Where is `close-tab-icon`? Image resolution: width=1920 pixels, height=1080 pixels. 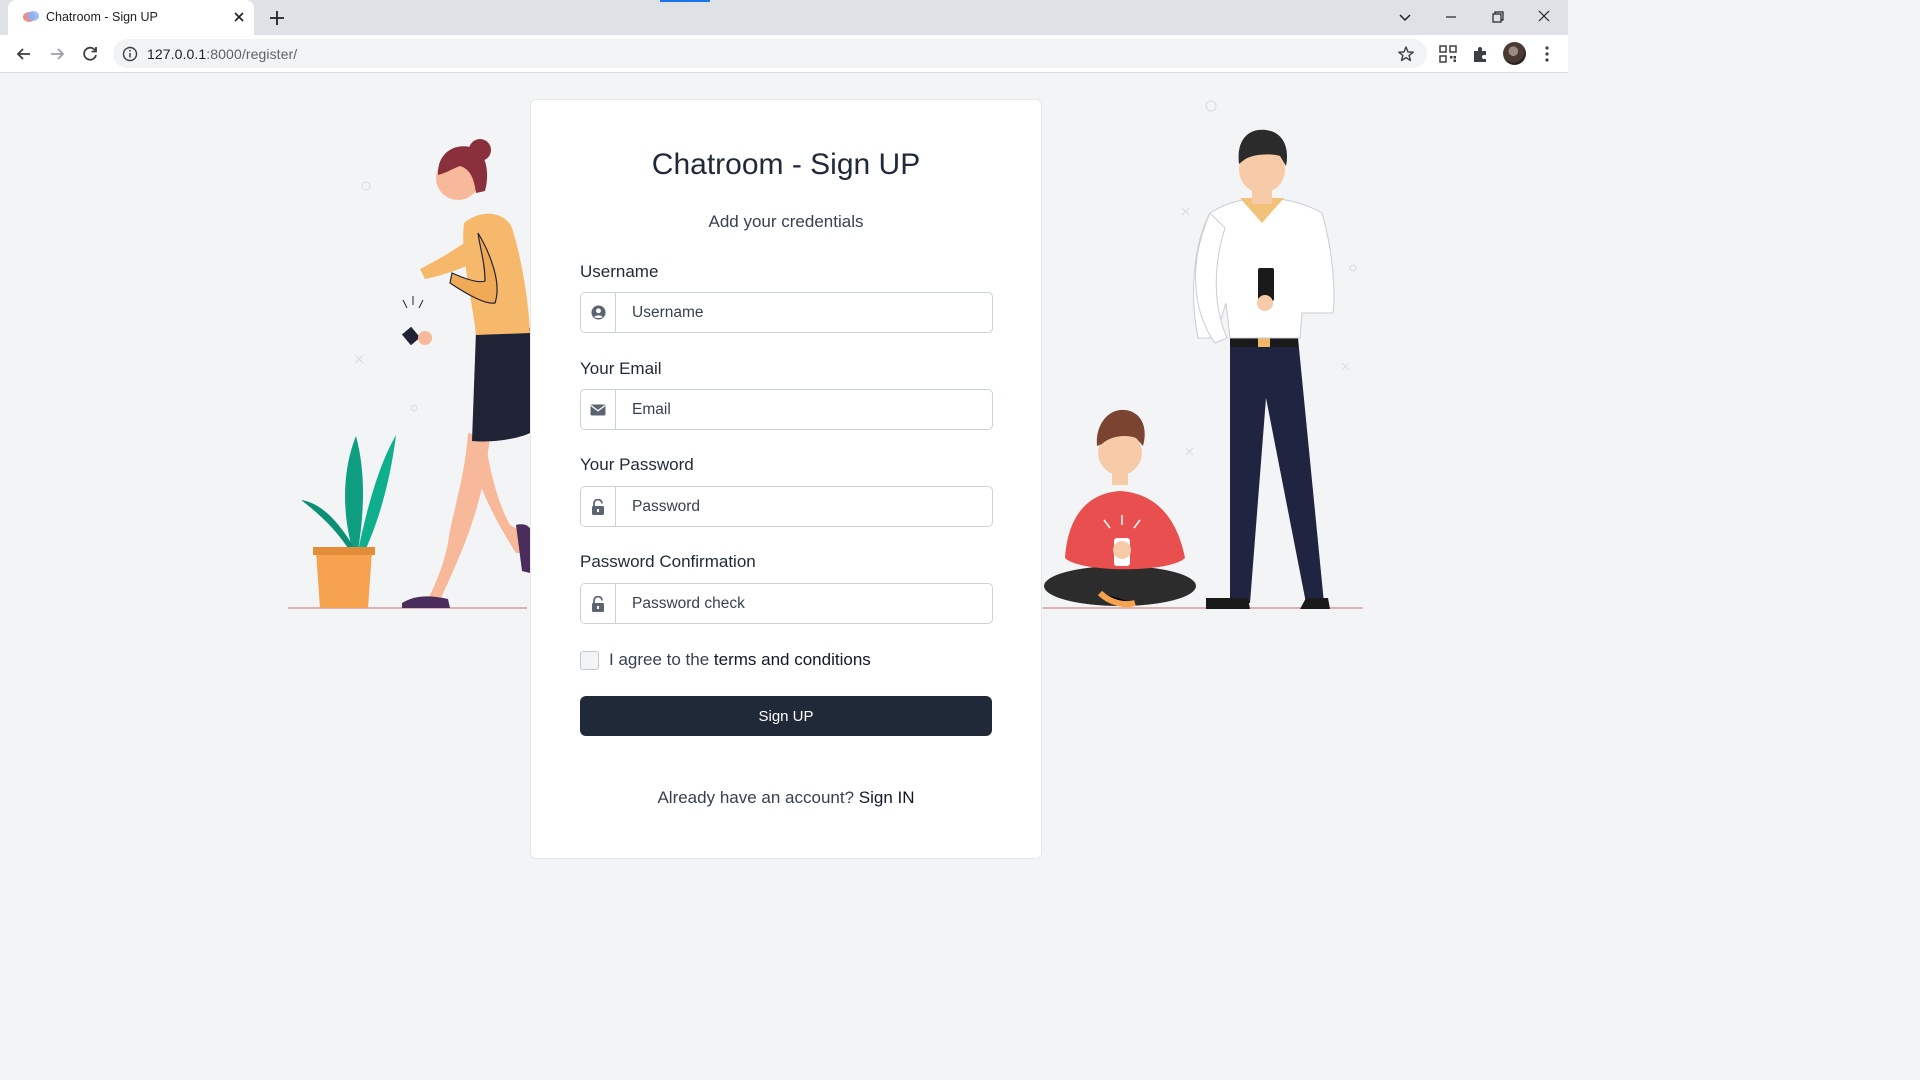
close-tab-icon is located at coordinates (239, 17).